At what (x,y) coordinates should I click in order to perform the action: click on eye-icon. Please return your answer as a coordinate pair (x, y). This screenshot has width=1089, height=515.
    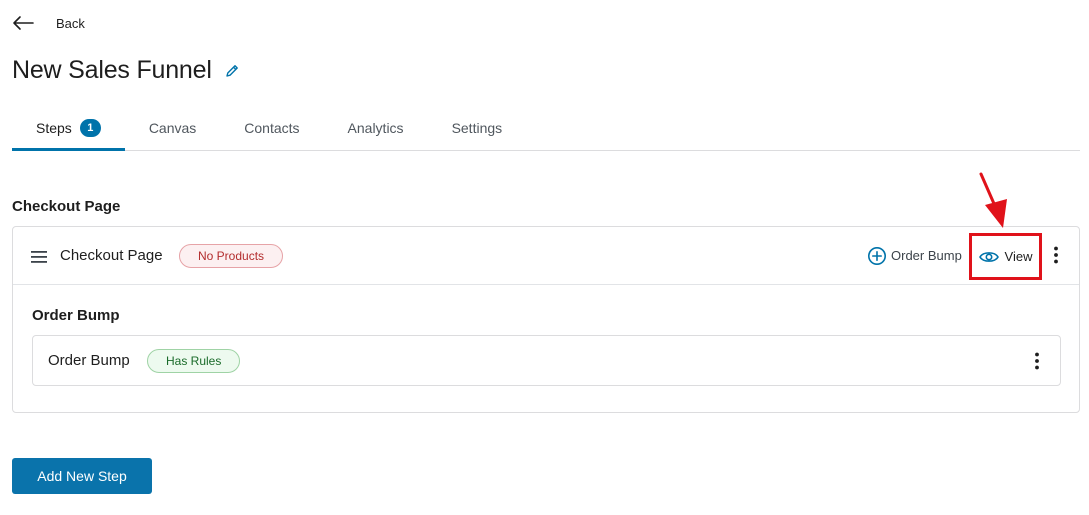
    Looking at the image, I should click on (988, 256).